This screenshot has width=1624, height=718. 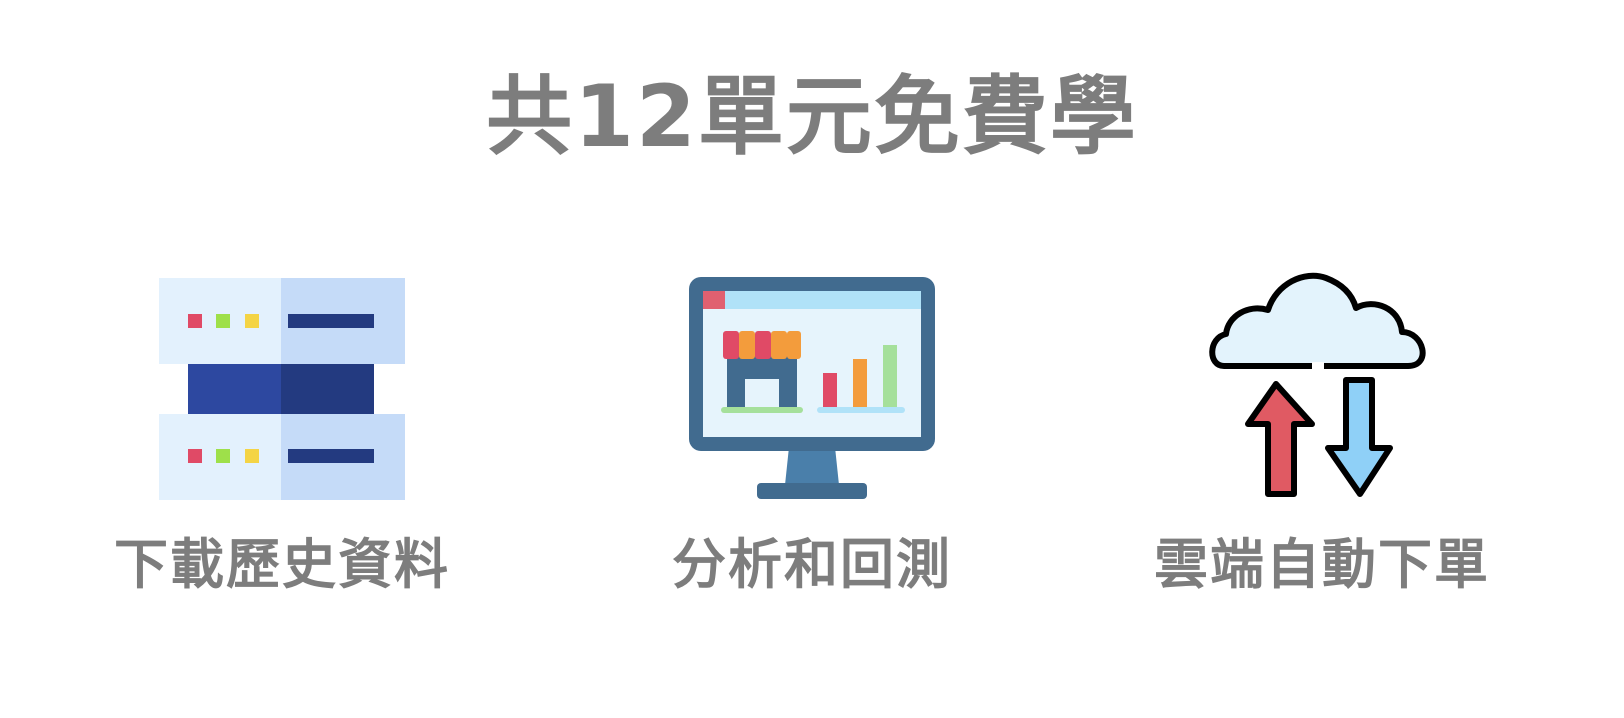 I want to click on feature-analysis-backtest: 分析和回測, so click(x=812, y=435).